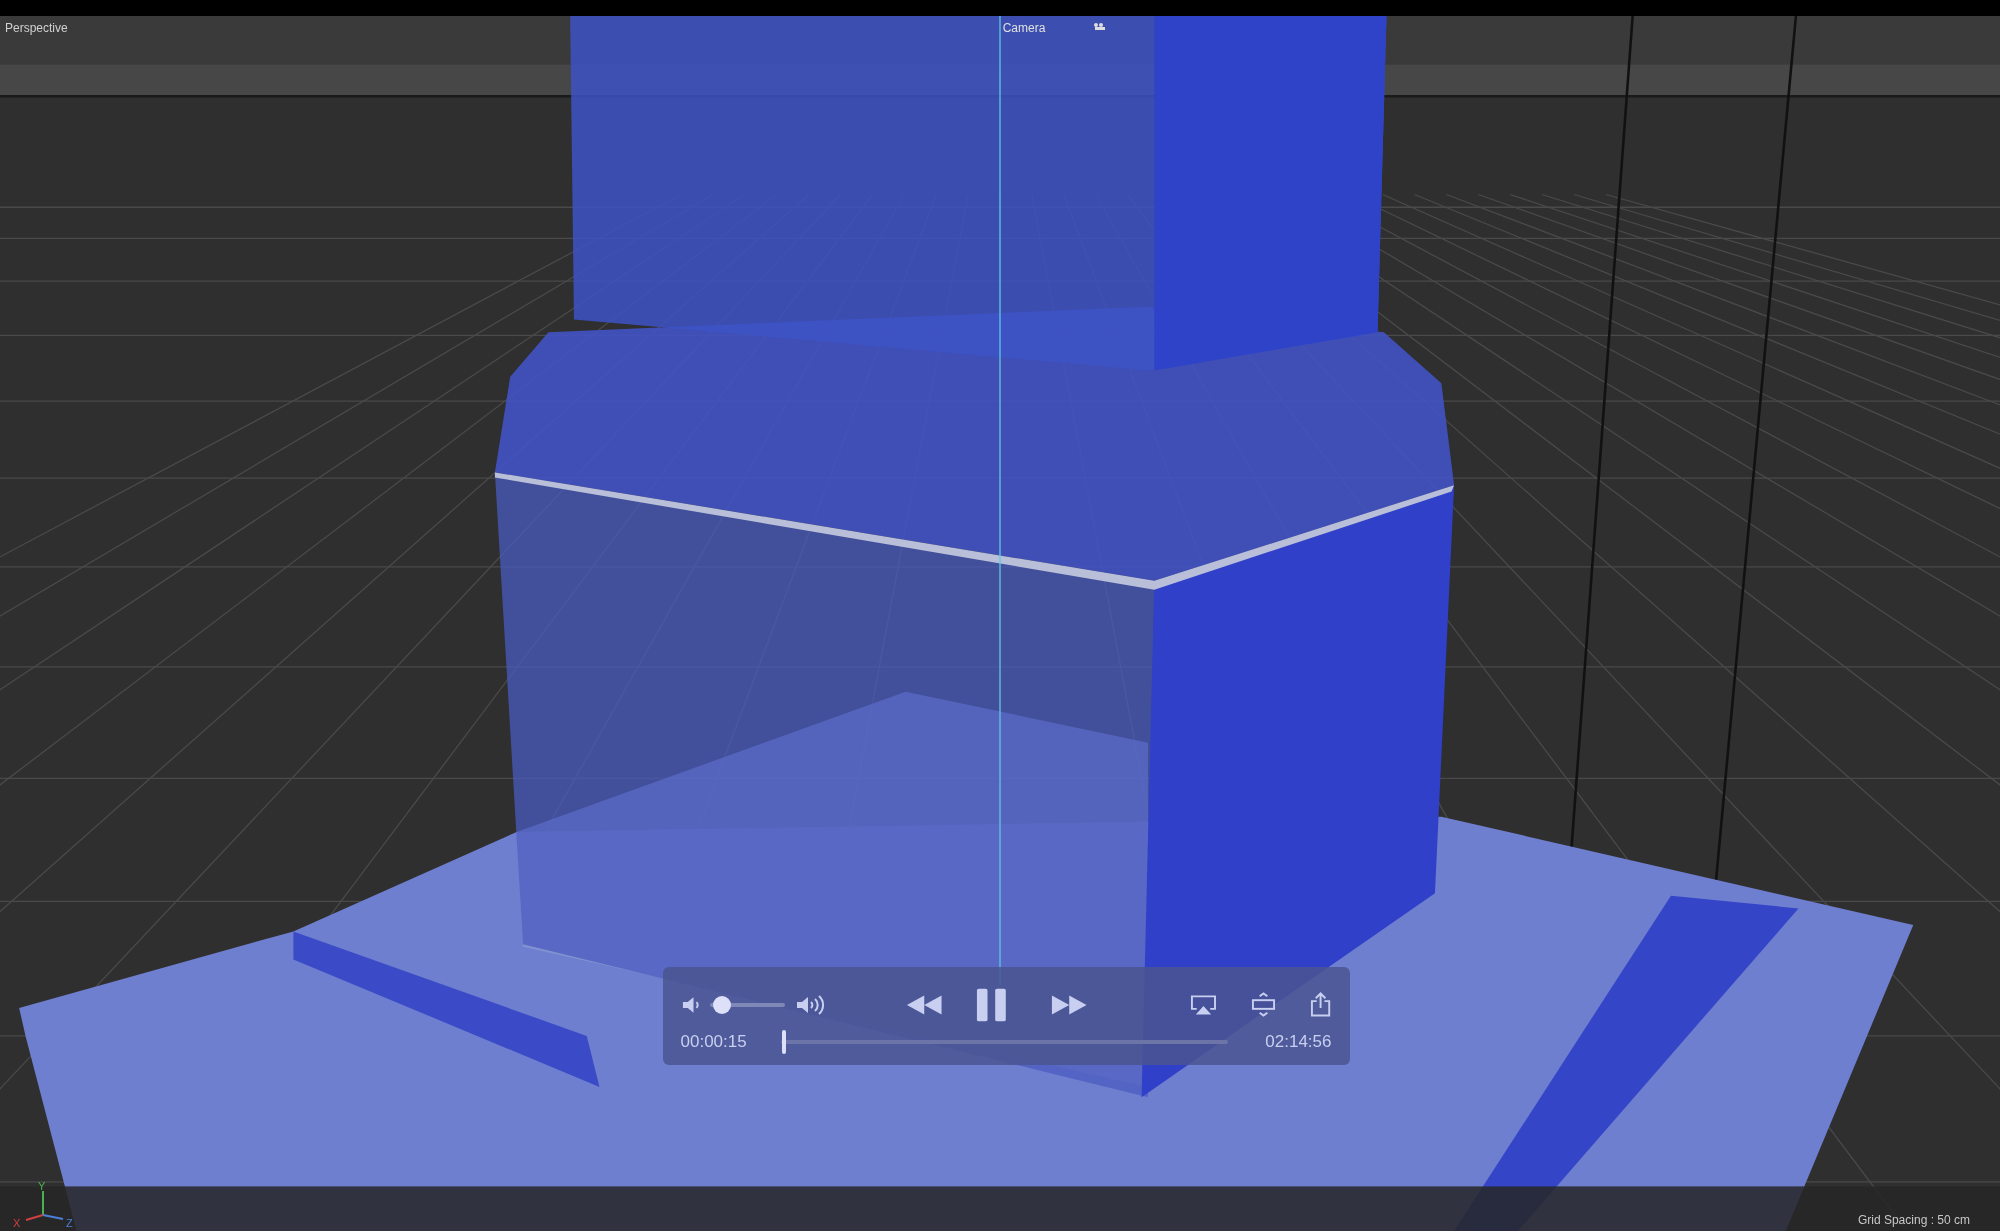  Describe the element at coordinates (1264, 1005) in the screenshot. I see `resize-icon` at that location.